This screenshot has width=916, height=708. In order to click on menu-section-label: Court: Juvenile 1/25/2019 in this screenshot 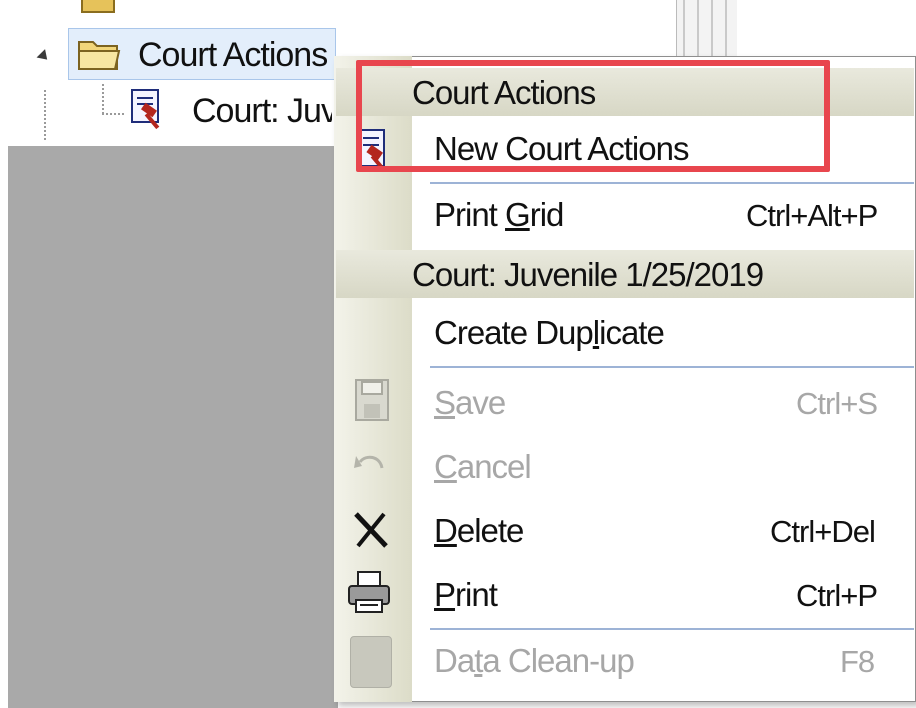, I will do `click(588, 274)`.